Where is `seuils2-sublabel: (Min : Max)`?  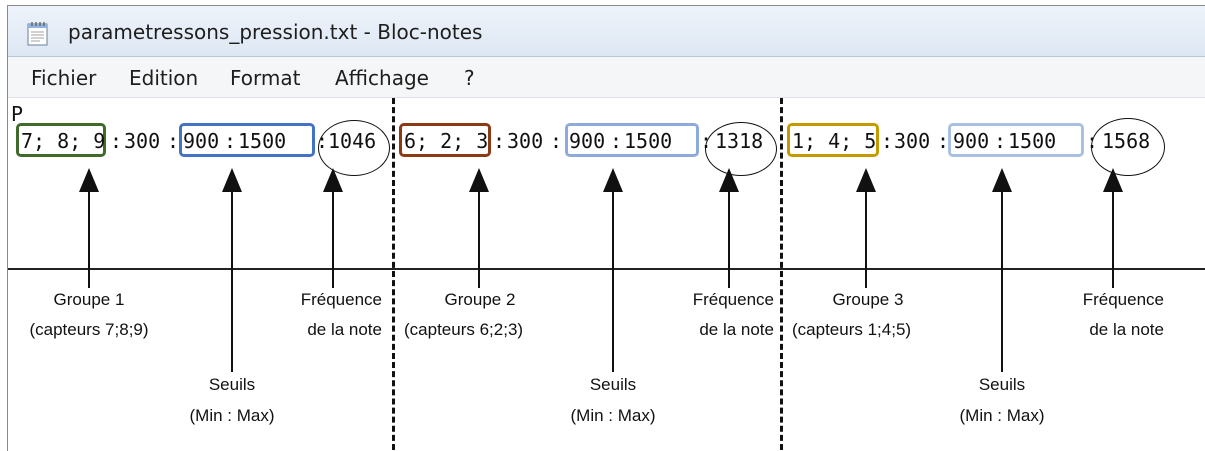 seuils2-sublabel: (Min : Max) is located at coordinates (613, 415).